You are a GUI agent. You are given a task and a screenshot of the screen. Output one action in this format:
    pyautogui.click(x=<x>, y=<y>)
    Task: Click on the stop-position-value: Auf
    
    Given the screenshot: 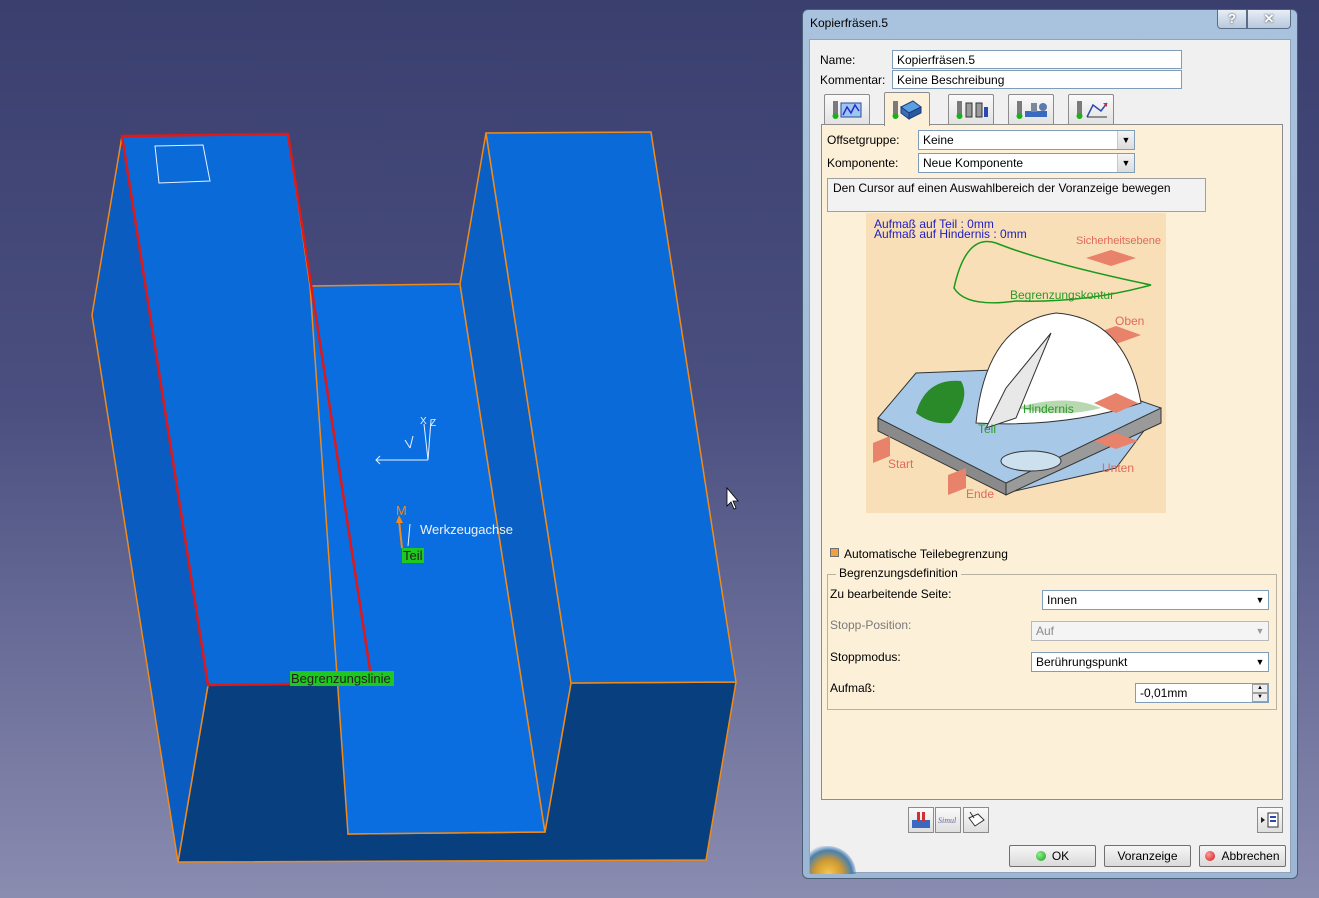 What is the action you would take?
    pyautogui.click(x=1045, y=631)
    